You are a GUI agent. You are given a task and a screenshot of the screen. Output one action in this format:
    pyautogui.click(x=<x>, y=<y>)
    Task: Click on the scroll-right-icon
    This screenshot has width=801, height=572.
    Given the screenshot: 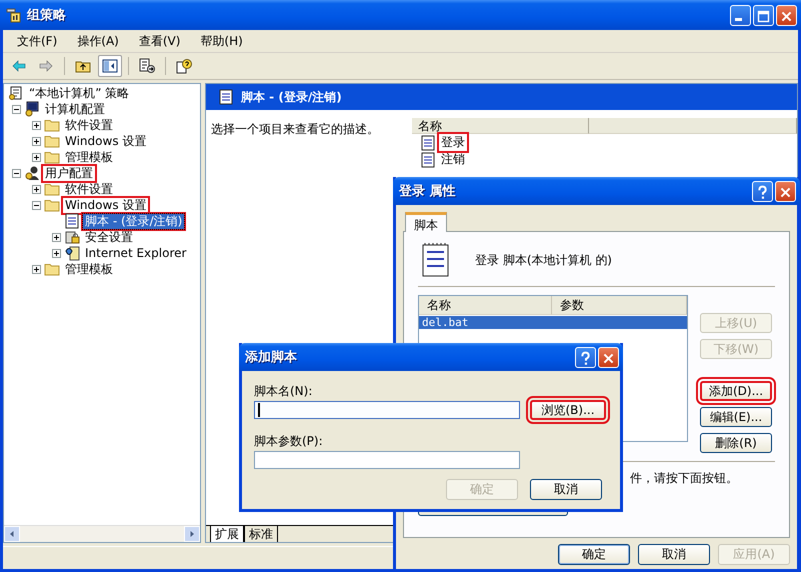 What is the action you would take?
    pyautogui.click(x=192, y=534)
    